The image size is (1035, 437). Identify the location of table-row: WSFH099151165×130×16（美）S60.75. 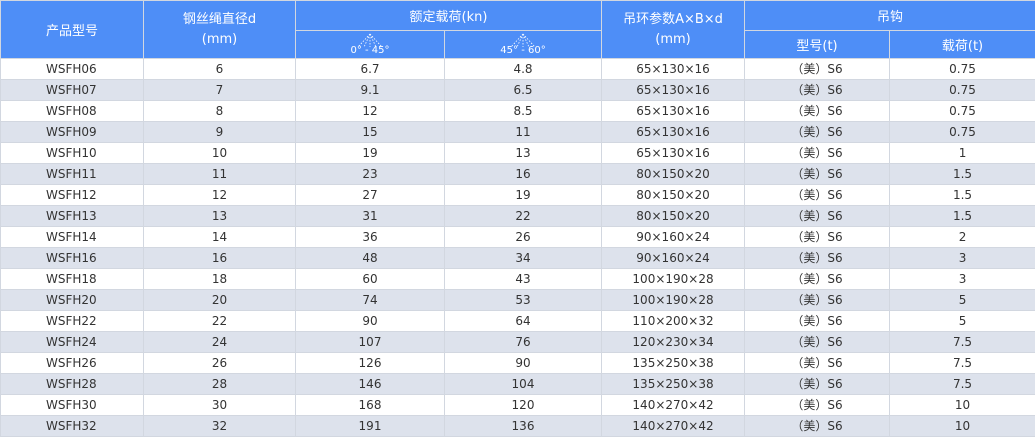
(518, 132).